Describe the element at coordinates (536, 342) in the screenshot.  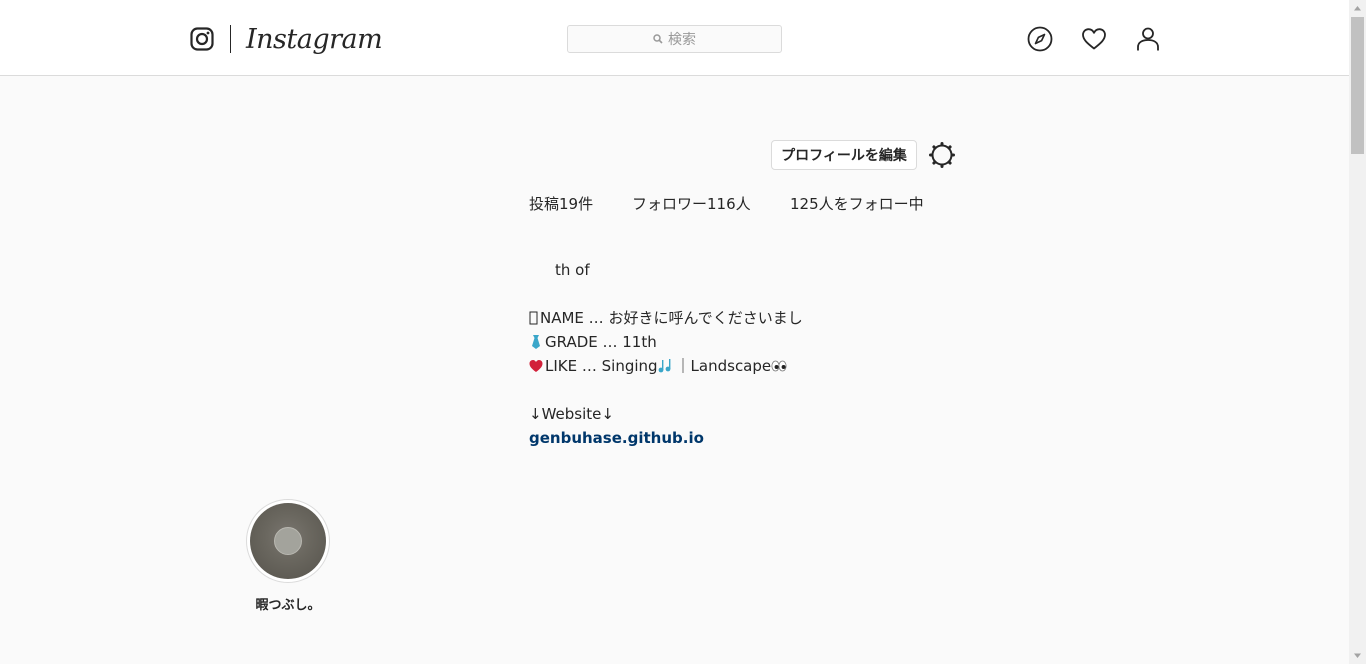
I see `necktie-icon` at that location.